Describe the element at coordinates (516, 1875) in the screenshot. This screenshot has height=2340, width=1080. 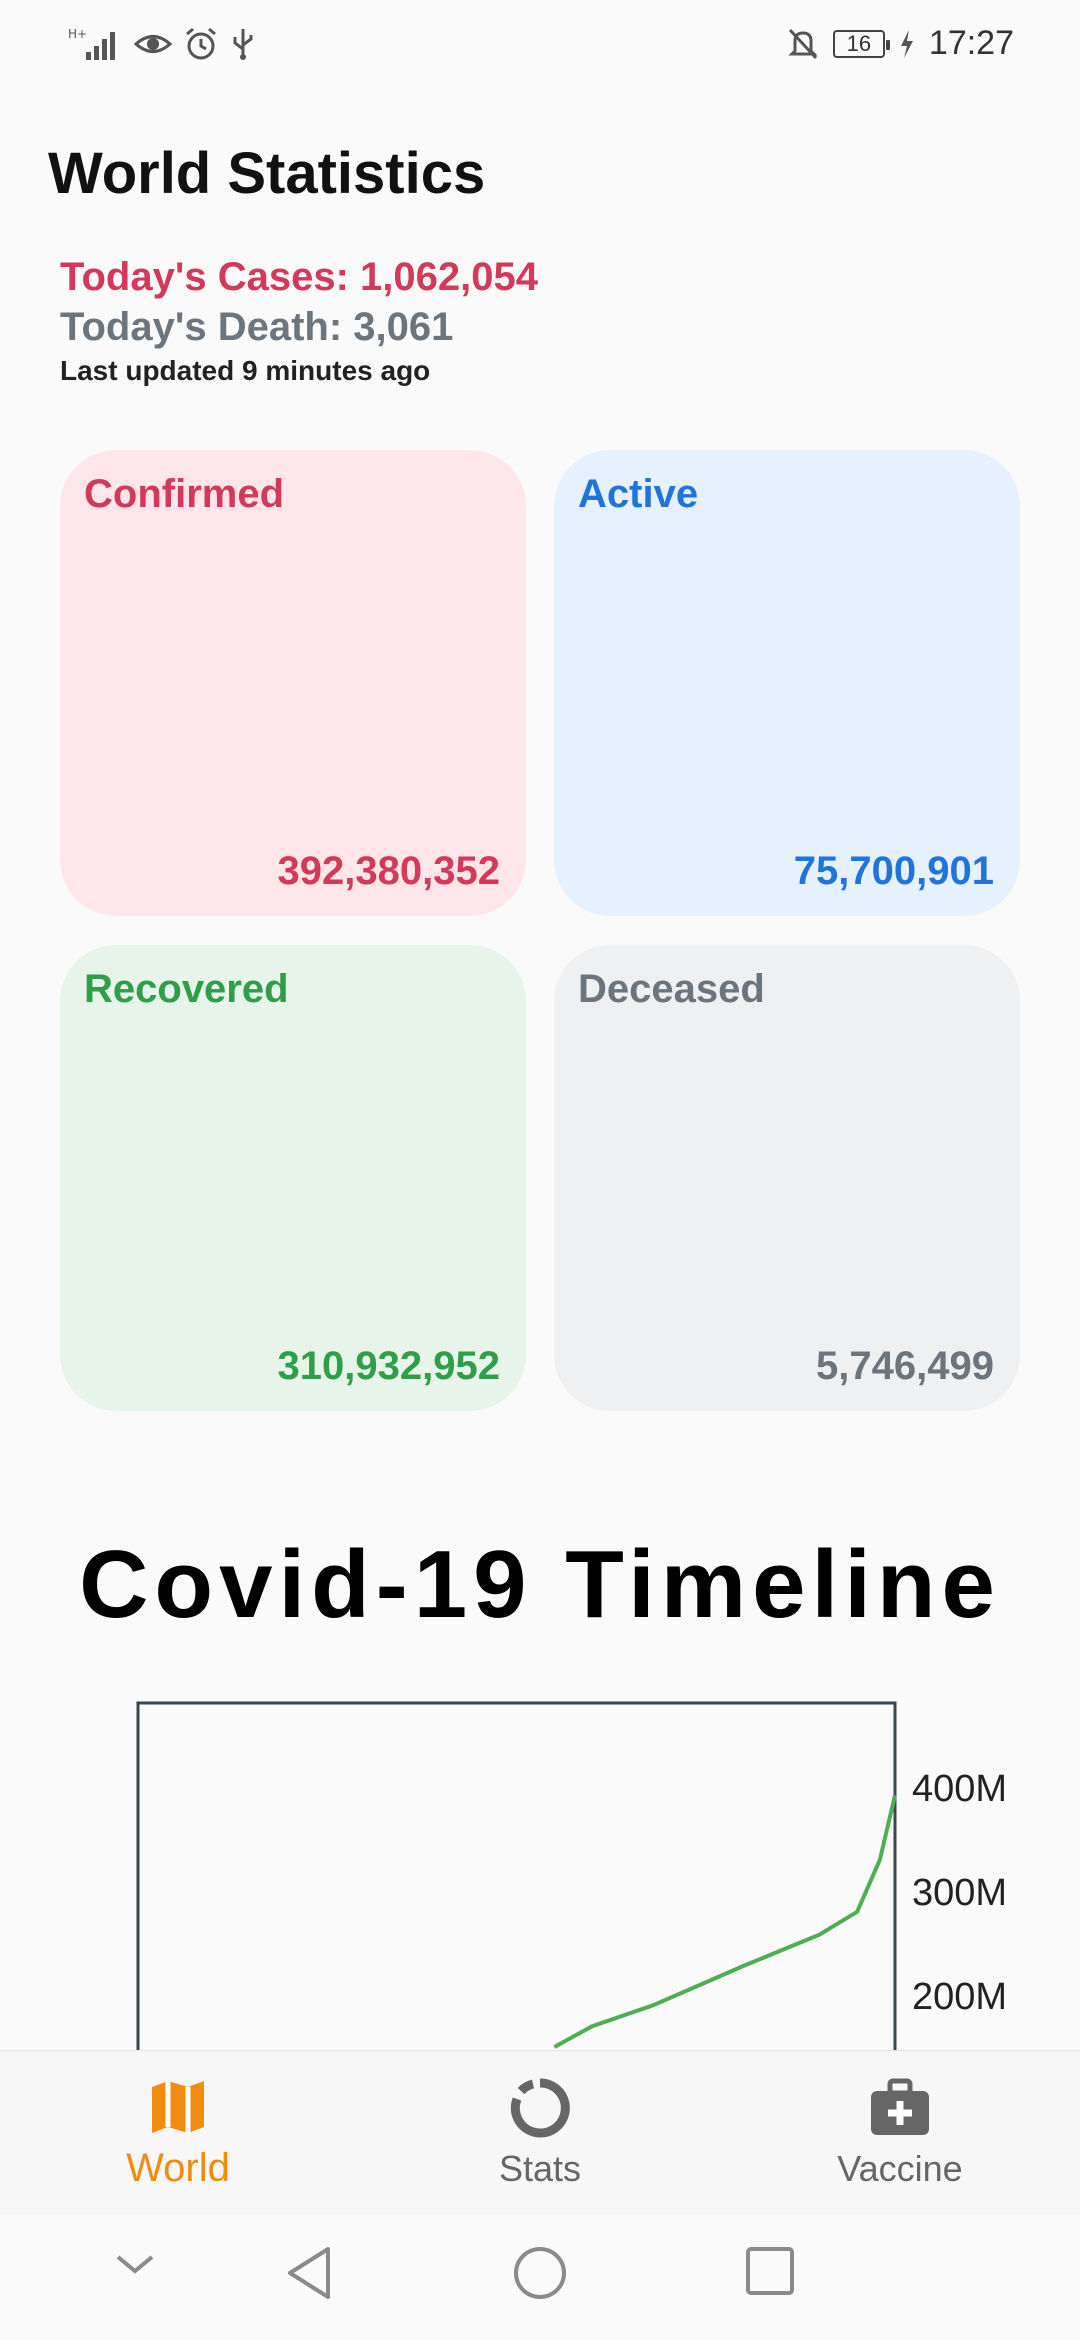
I see `chart-plot-frame` at that location.